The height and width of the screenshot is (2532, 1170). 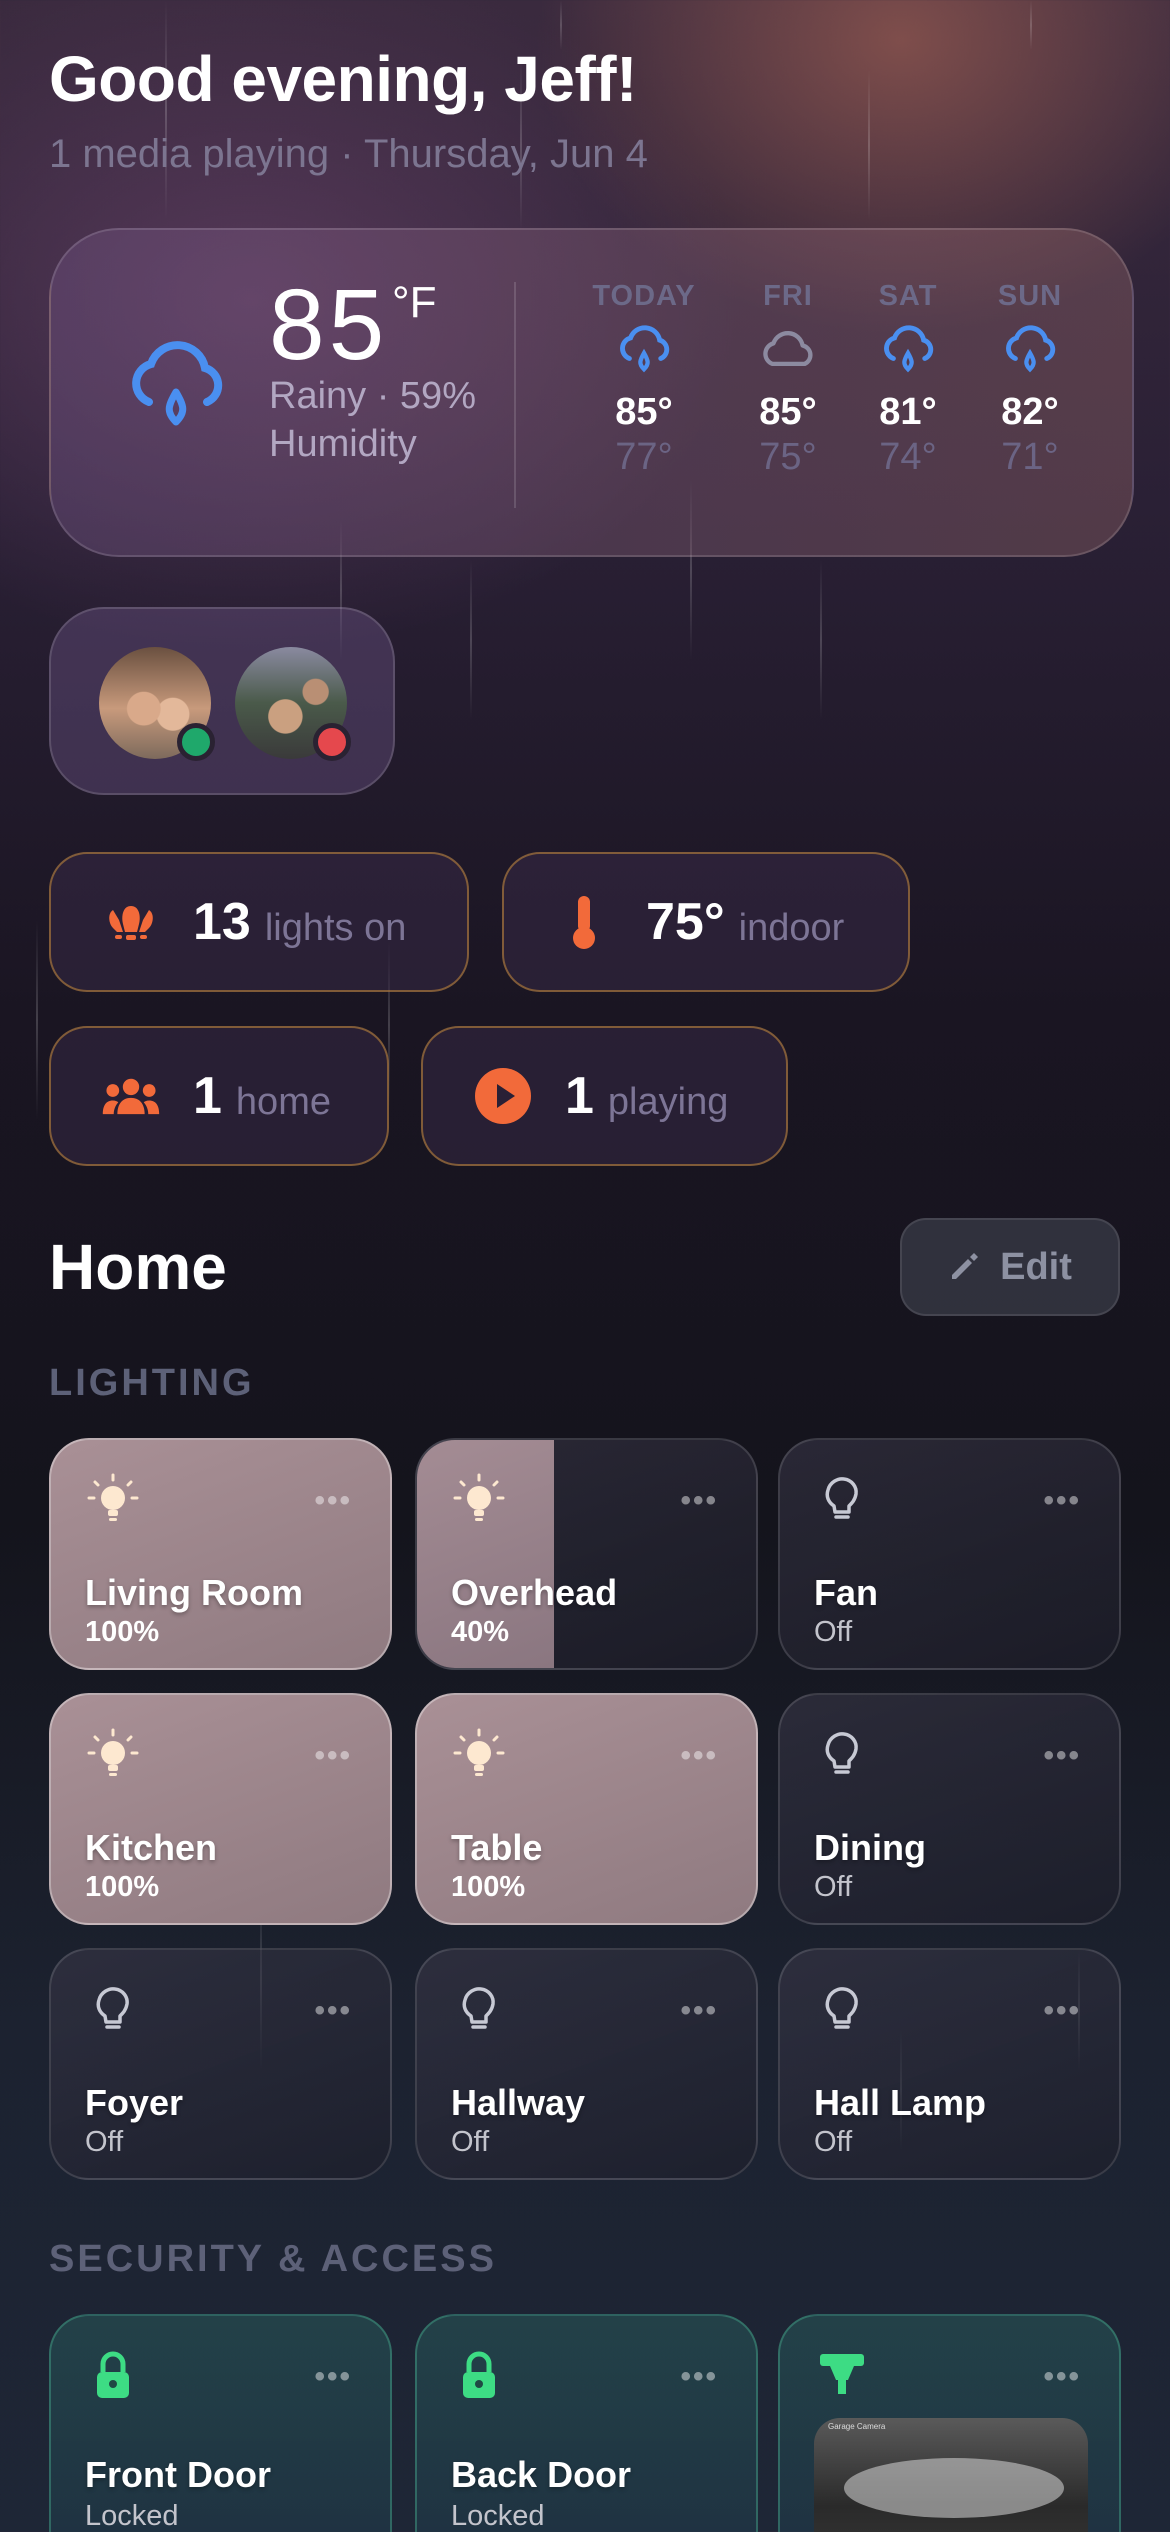 What do you see at coordinates (791, 927) in the screenshot?
I see `indoor-temp-label: indoor` at bounding box center [791, 927].